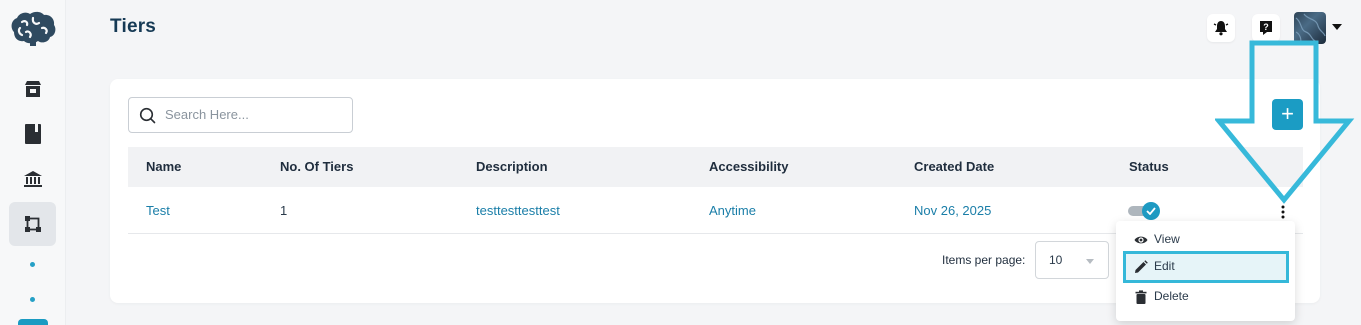 The image size is (1361, 325). What do you see at coordinates (749, 166) in the screenshot?
I see `column-header-accessibility: Accessibility` at bounding box center [749, 166].